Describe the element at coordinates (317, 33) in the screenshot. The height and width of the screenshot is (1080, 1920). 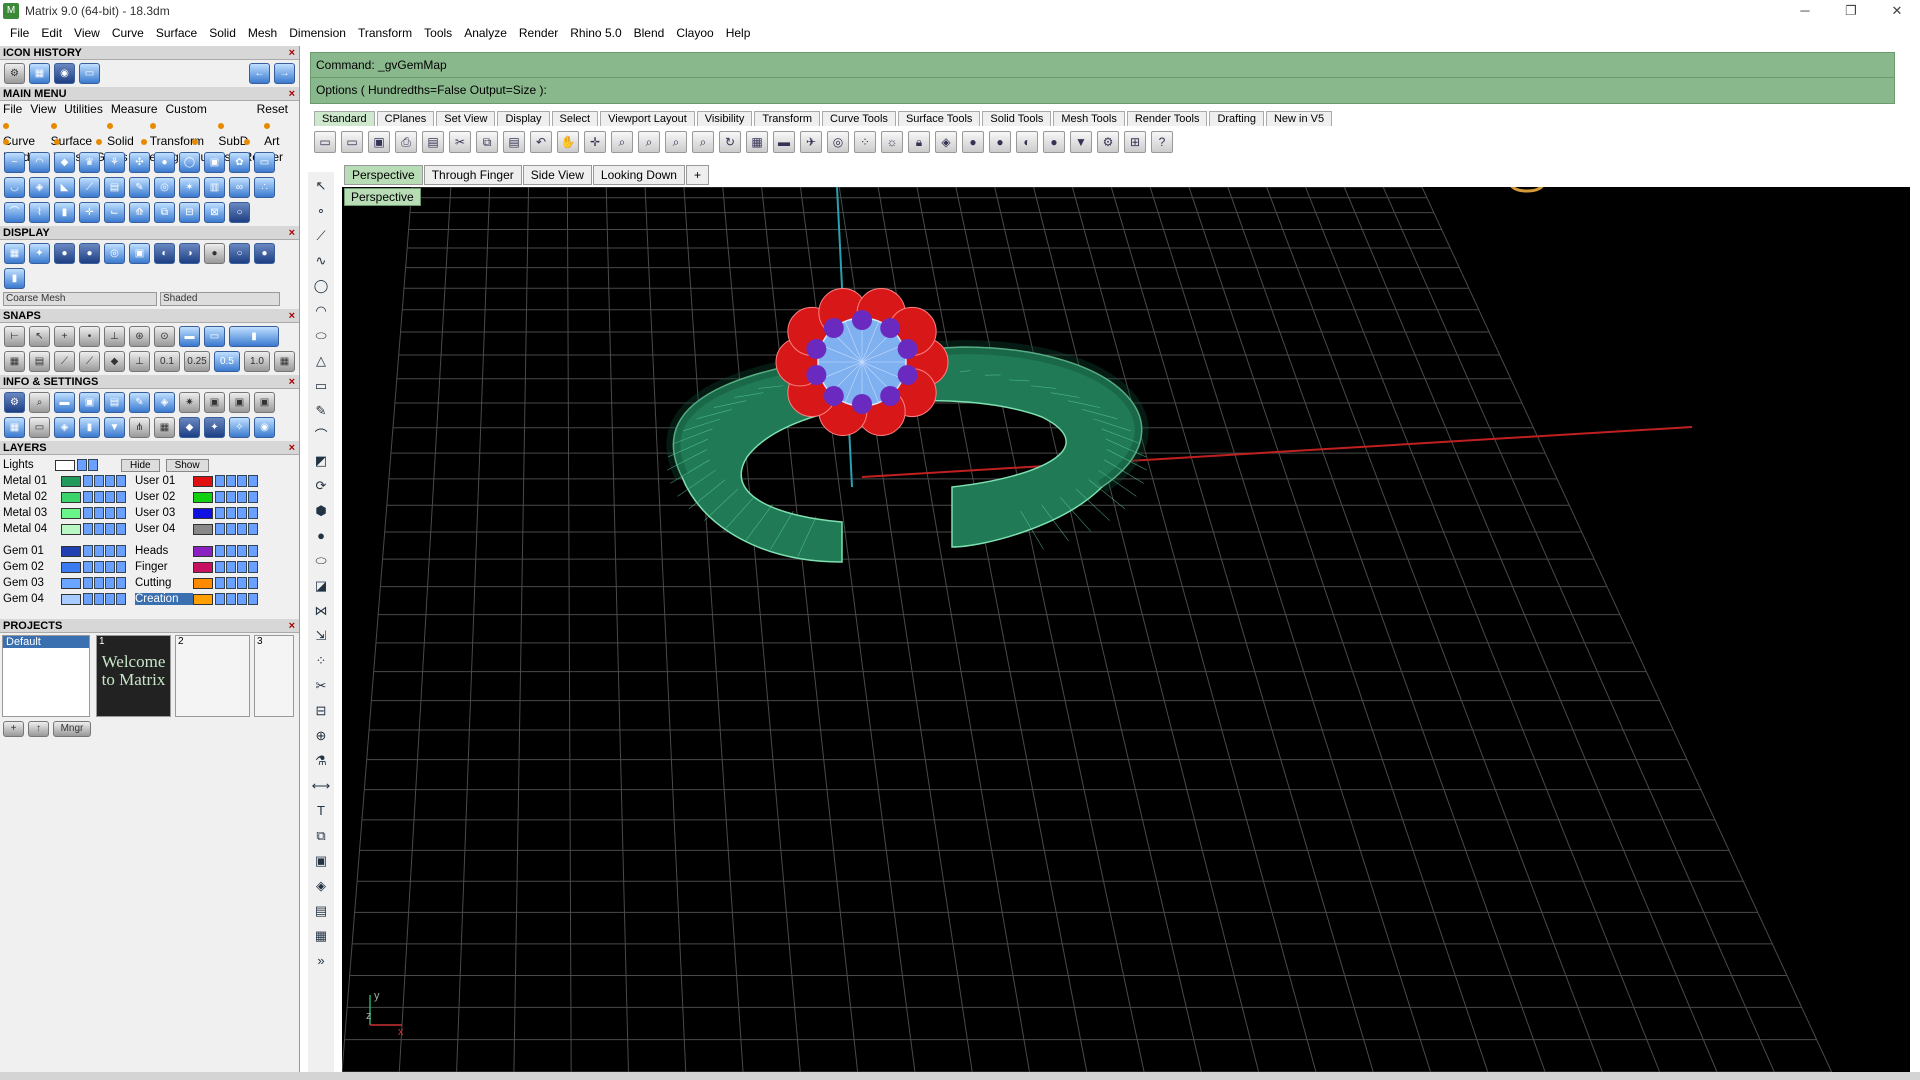
I see `menu-dimension: Dimension` at that location.